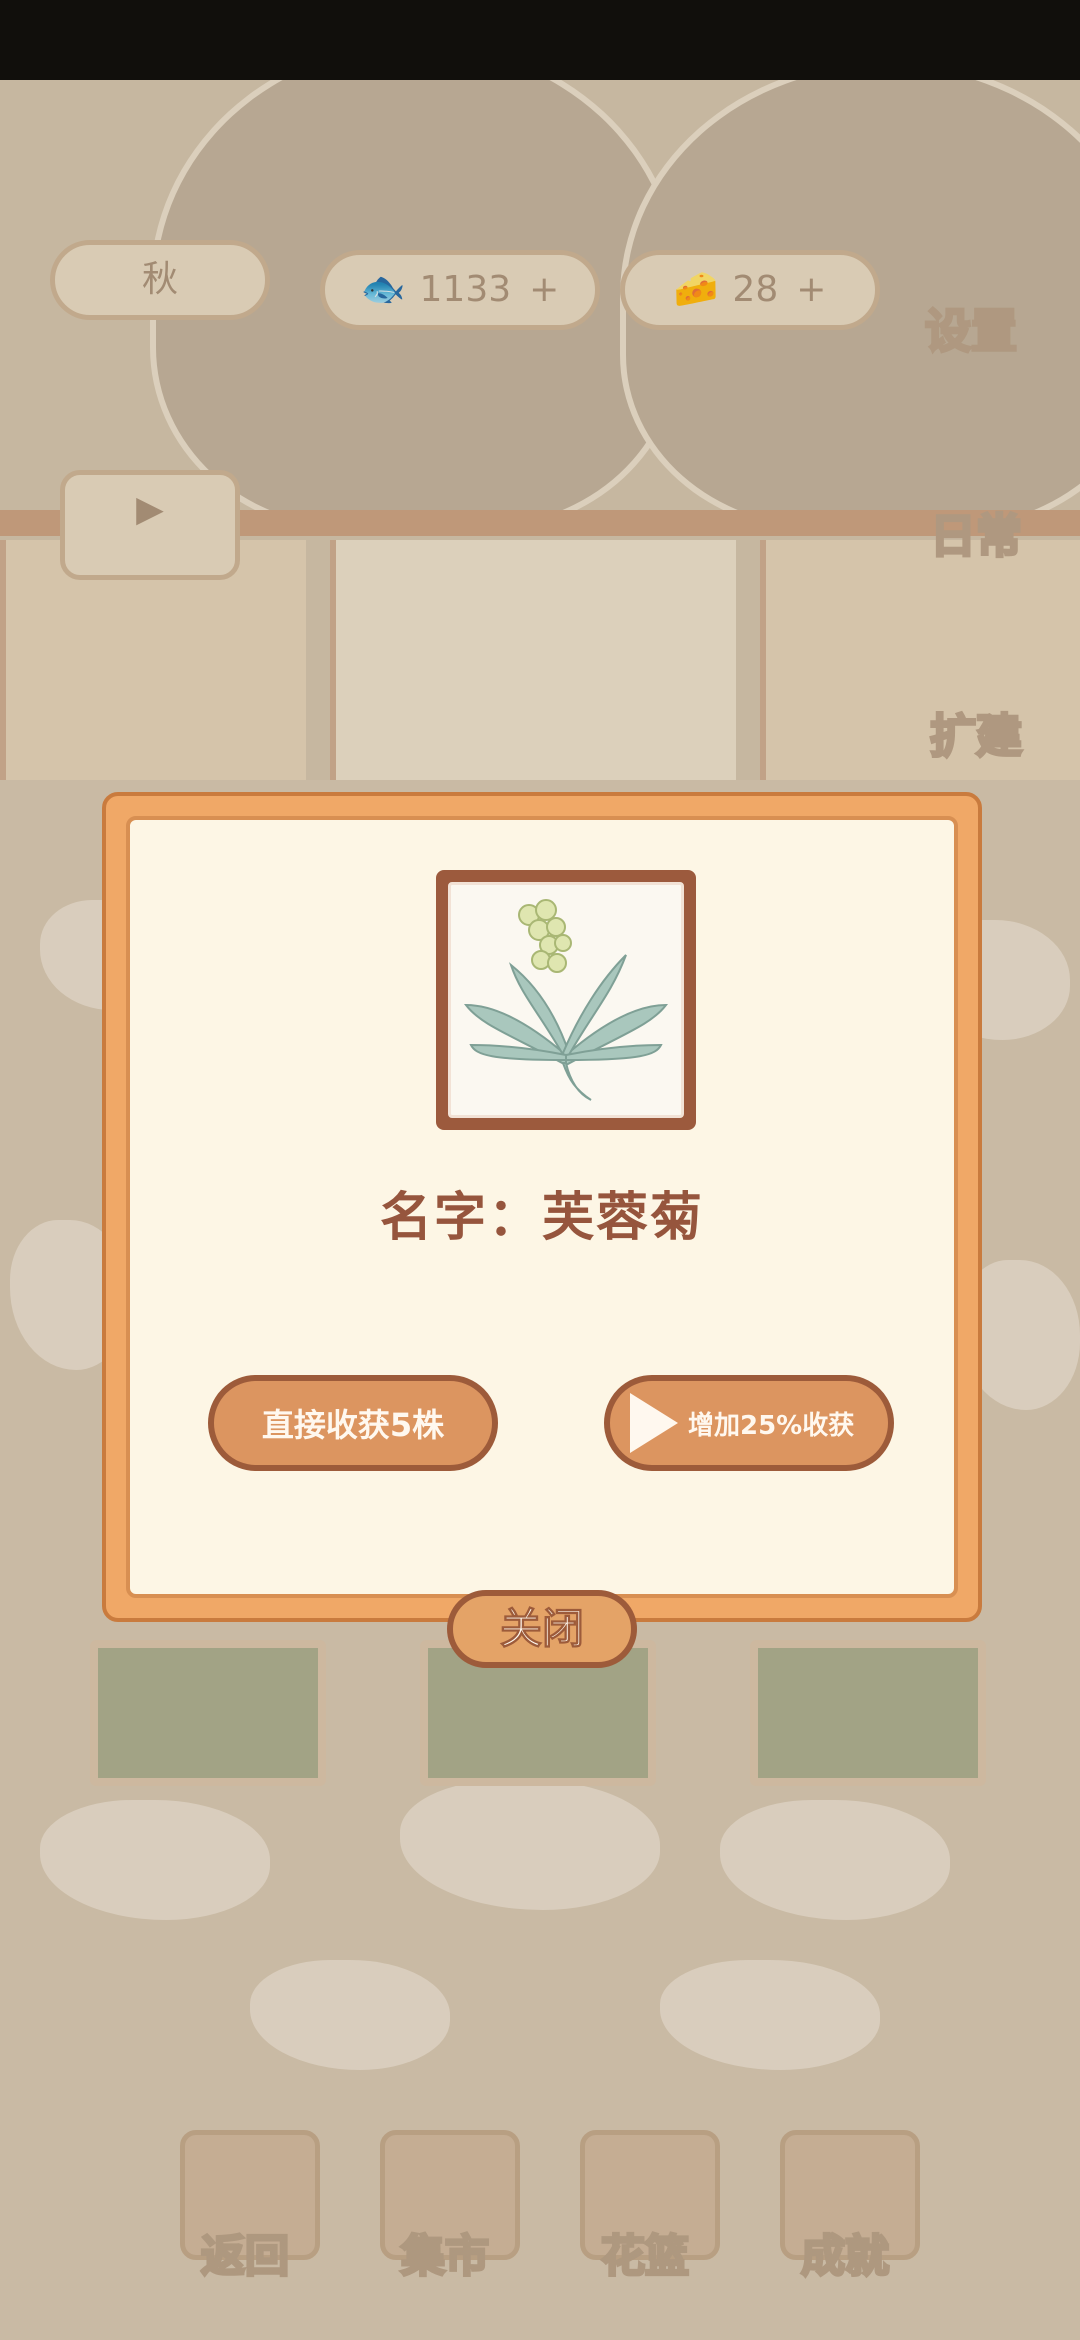  I want to click on plant-icon, so click(566, 1000).